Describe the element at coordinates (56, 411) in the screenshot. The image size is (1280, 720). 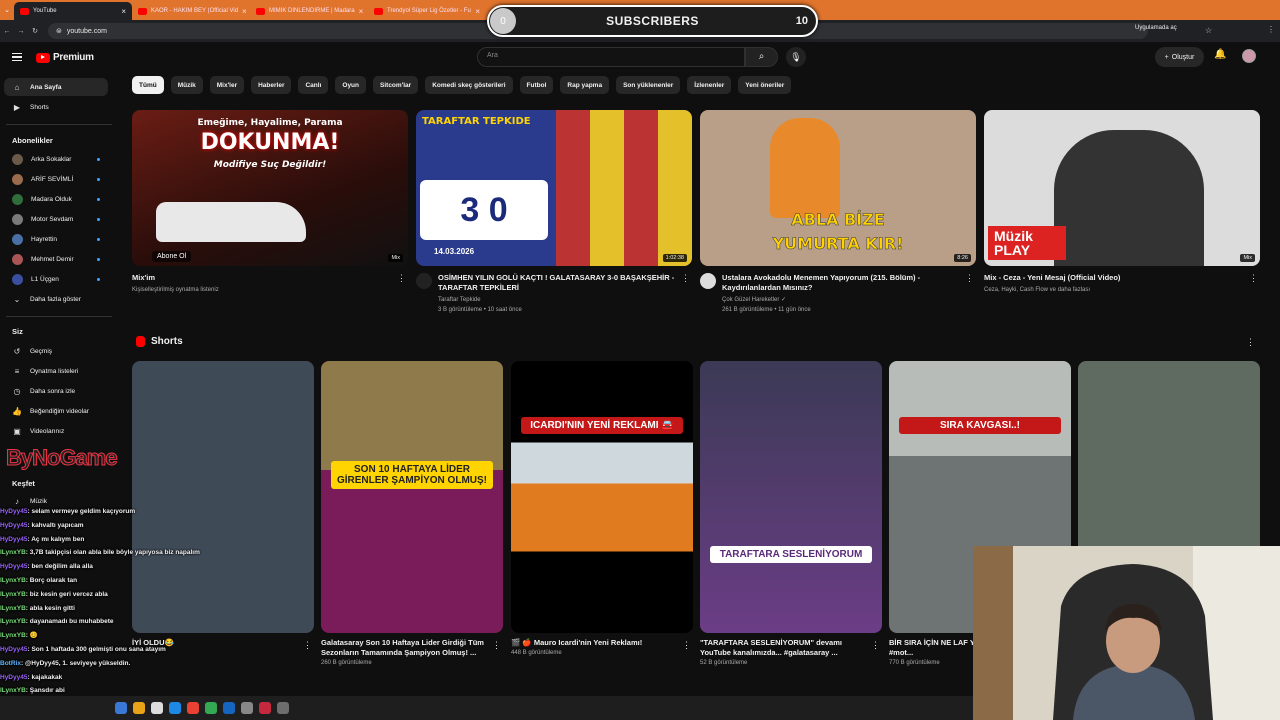
I see `sidebar-item: 👍 Beğendiğim videolar` at that location.